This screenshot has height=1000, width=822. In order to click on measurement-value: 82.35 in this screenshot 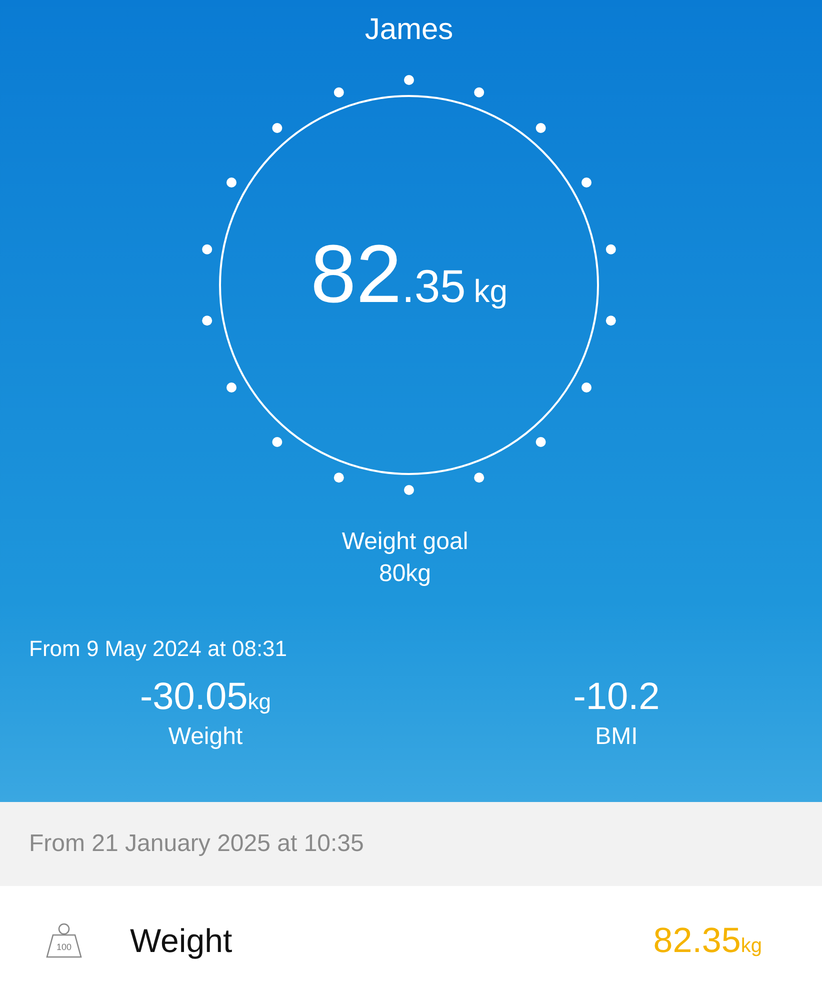, I will do `click(697, 941)`.